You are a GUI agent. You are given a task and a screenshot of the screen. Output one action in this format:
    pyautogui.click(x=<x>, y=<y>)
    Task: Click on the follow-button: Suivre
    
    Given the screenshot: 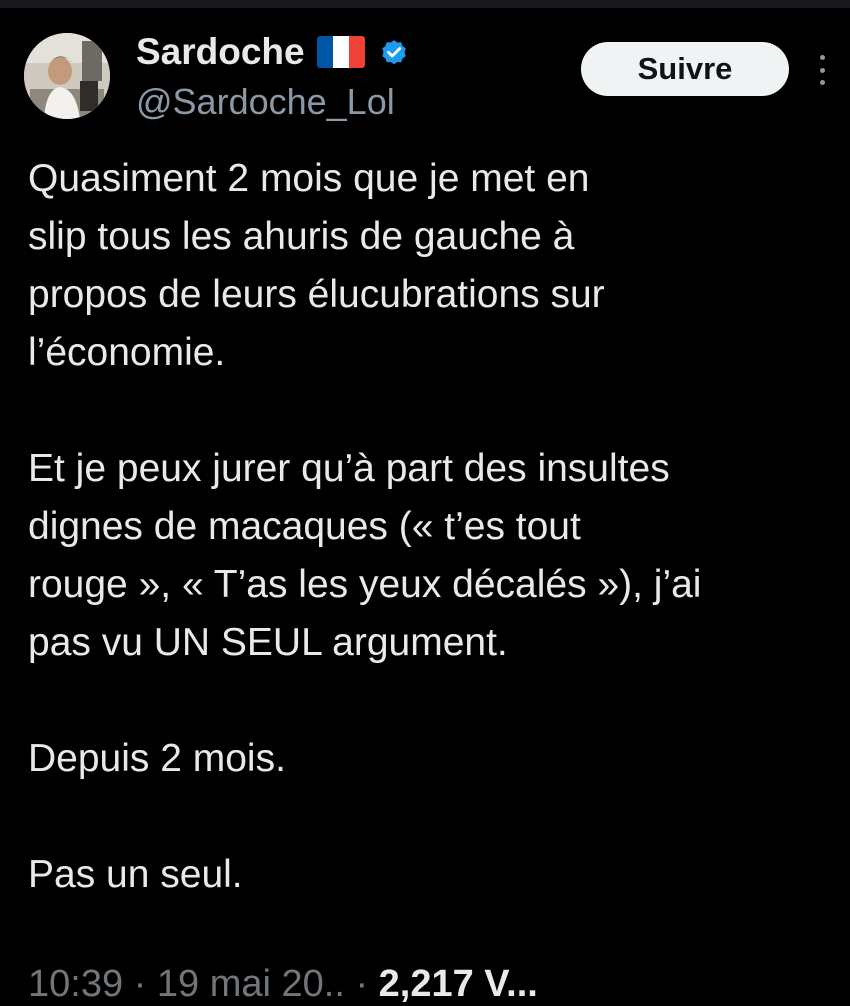 What is the action you would take?
    pyautogui.click(x=685, y=69)
    